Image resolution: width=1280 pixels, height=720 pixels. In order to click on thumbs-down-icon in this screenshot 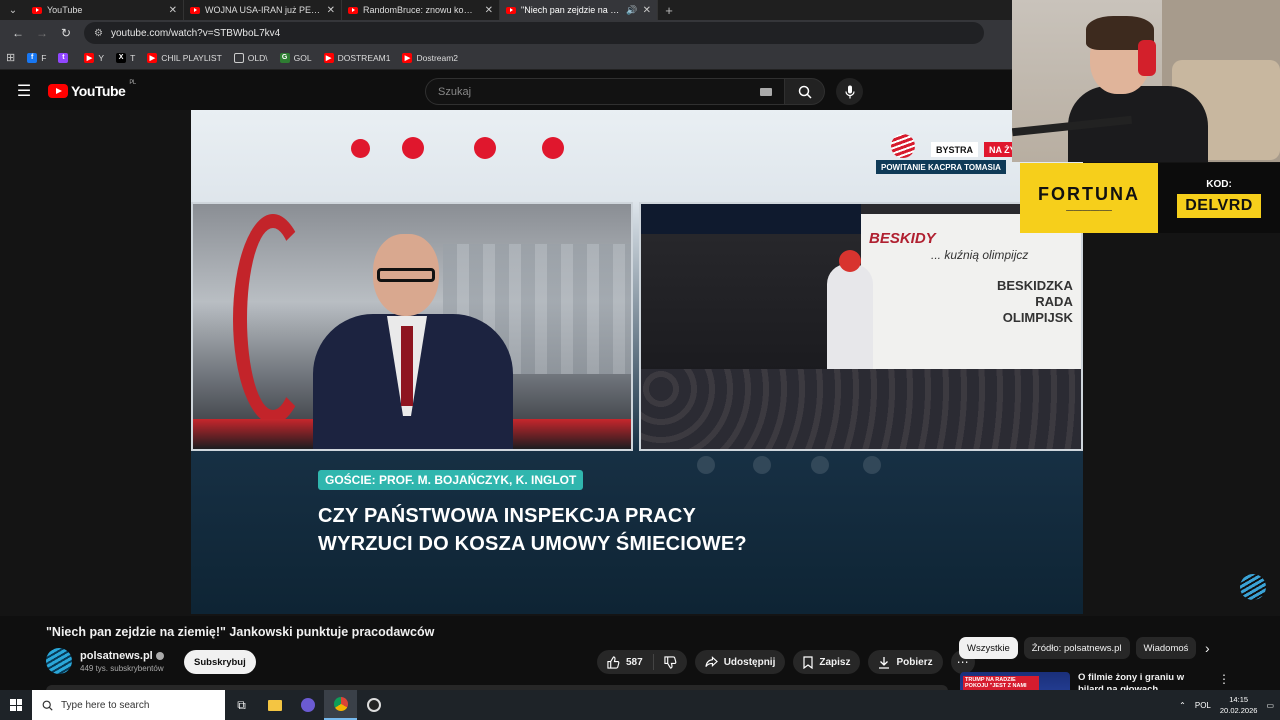, I will do `click(670, 662)`.